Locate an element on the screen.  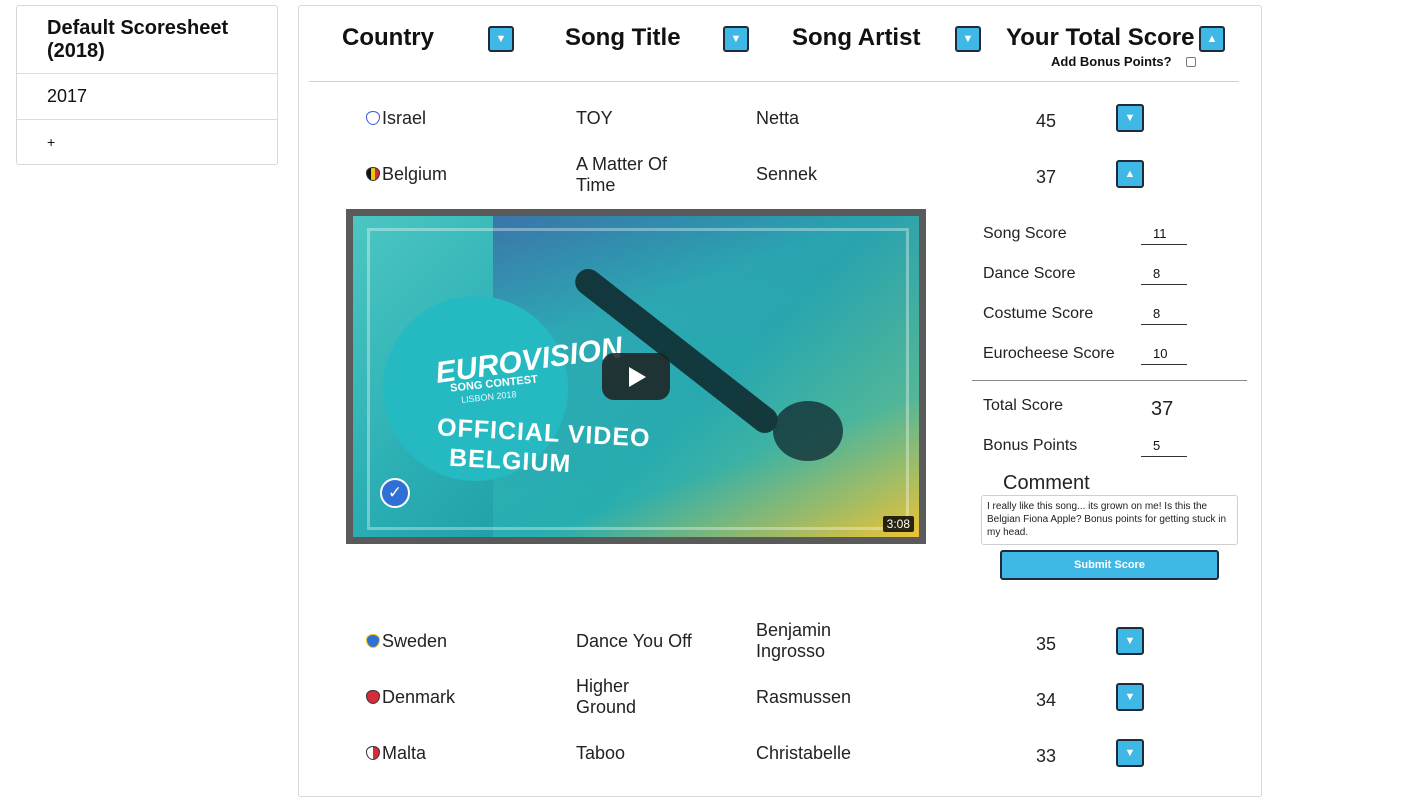
total-score-value: 37 is located at coordinates (1162, 409).